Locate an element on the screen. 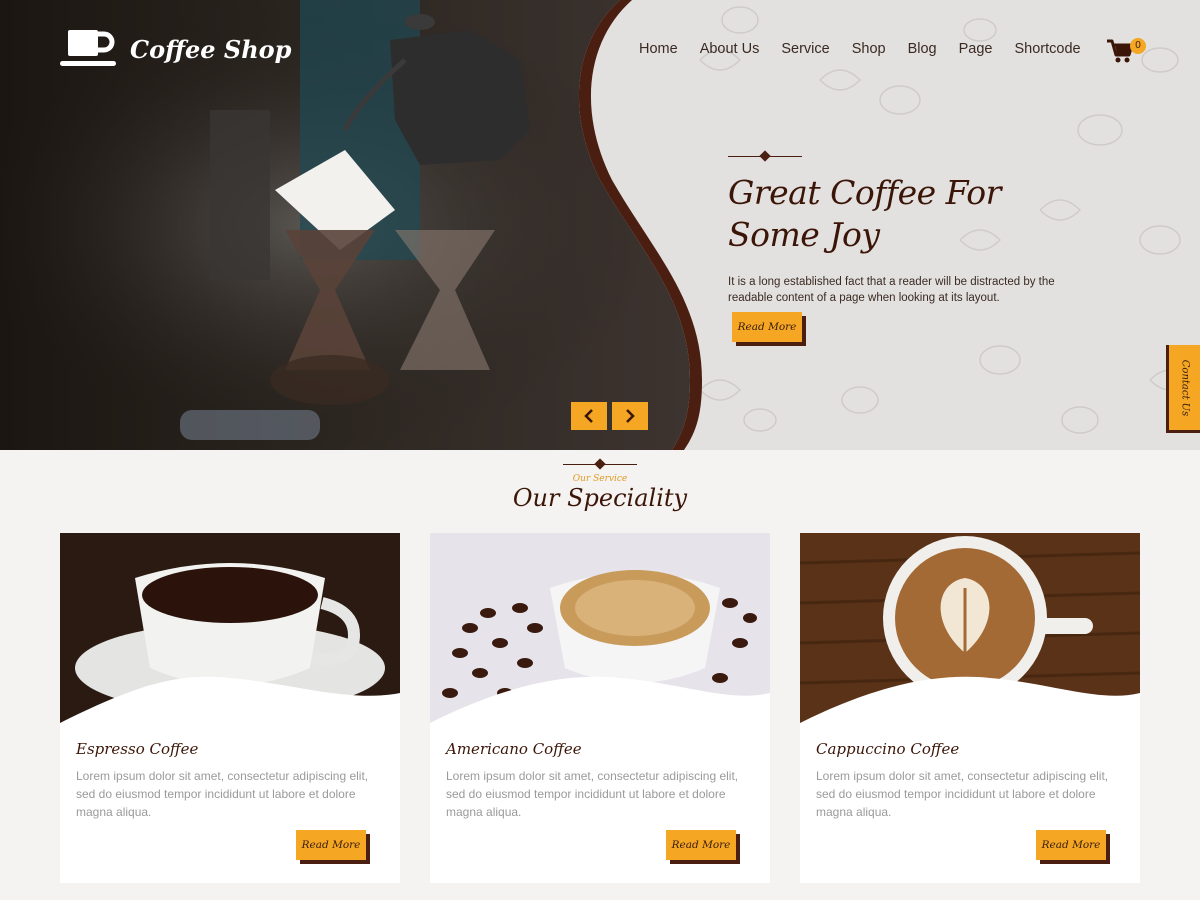 Image resolution: width=1200 pixels, height=900 pixels. chevron-right-icon is located at coordinates (630, 416).